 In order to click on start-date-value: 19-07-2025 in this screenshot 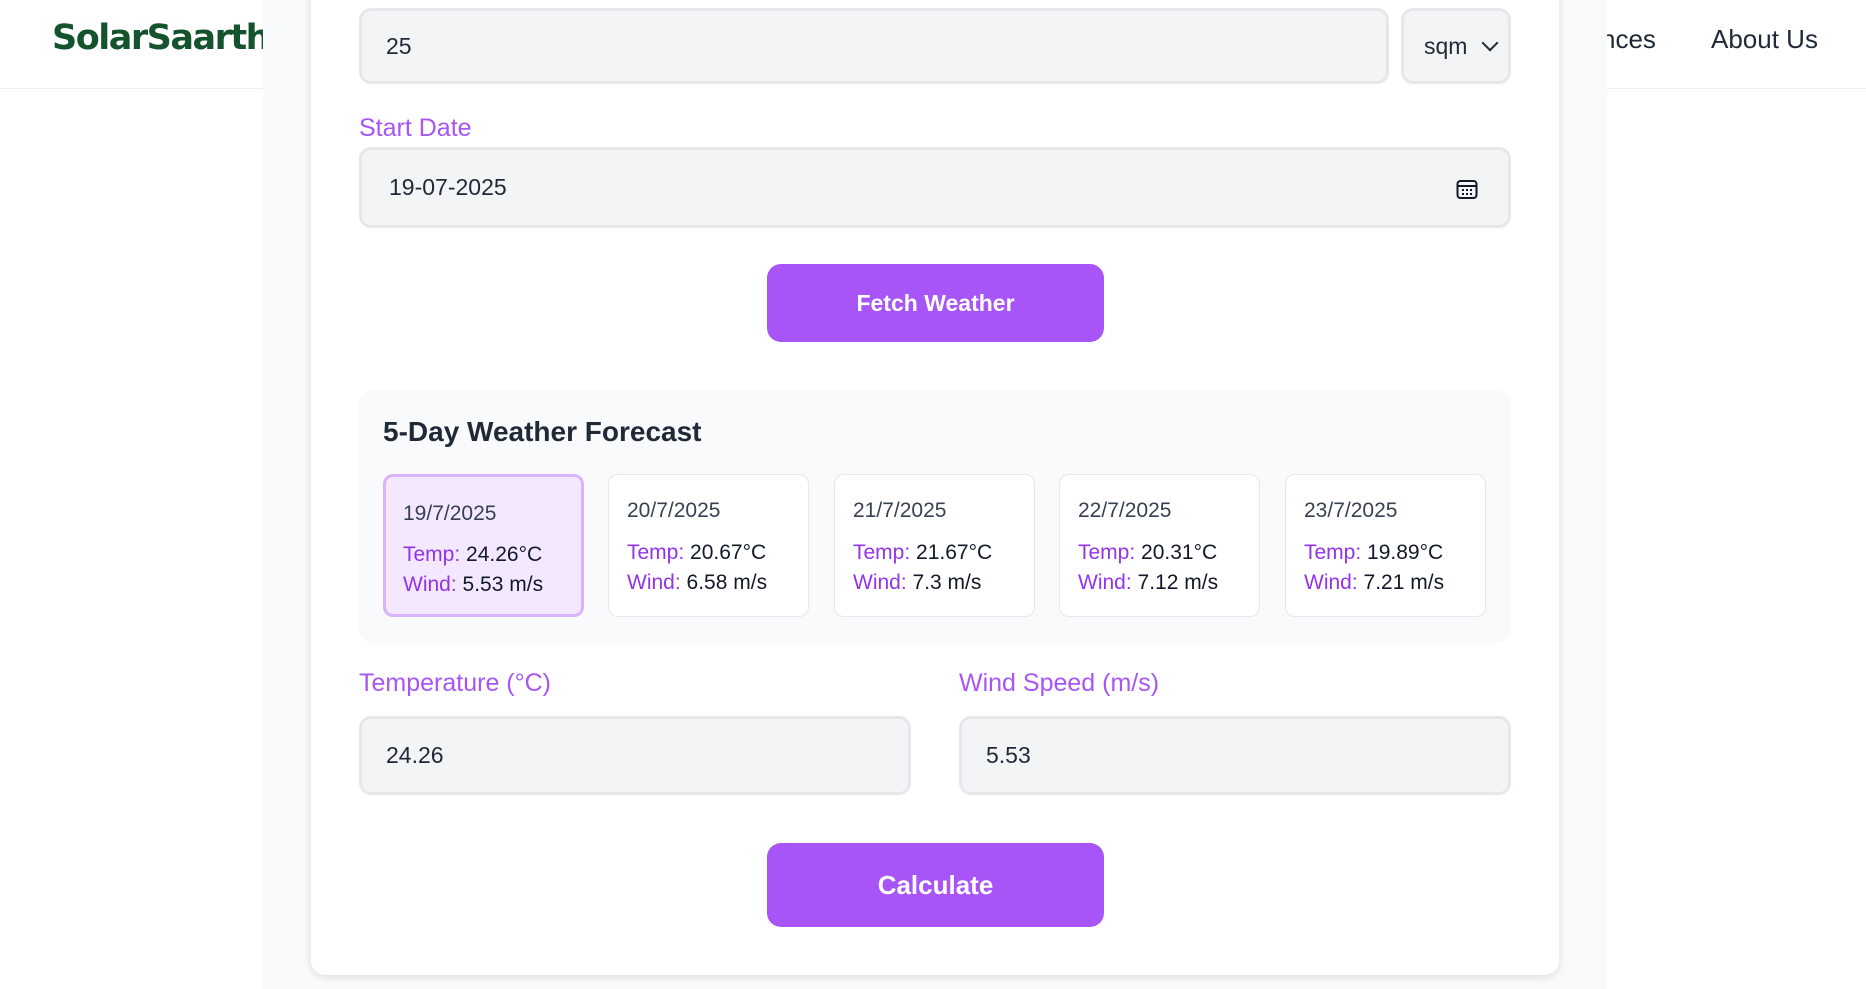, I will do `click(448, 187)`.